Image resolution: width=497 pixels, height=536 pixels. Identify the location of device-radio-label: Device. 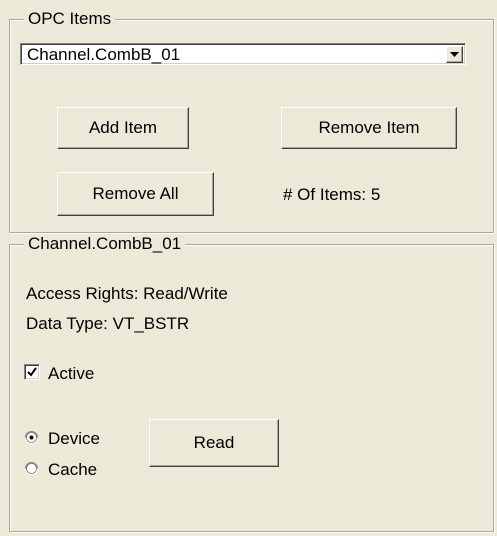
(74, 439).